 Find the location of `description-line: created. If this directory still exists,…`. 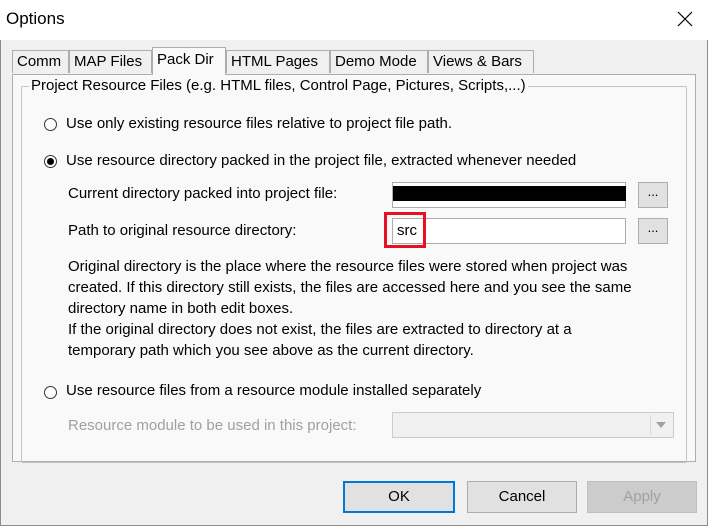

description-line: created. If this directory still exists,… is located at coordinates (350, 287).